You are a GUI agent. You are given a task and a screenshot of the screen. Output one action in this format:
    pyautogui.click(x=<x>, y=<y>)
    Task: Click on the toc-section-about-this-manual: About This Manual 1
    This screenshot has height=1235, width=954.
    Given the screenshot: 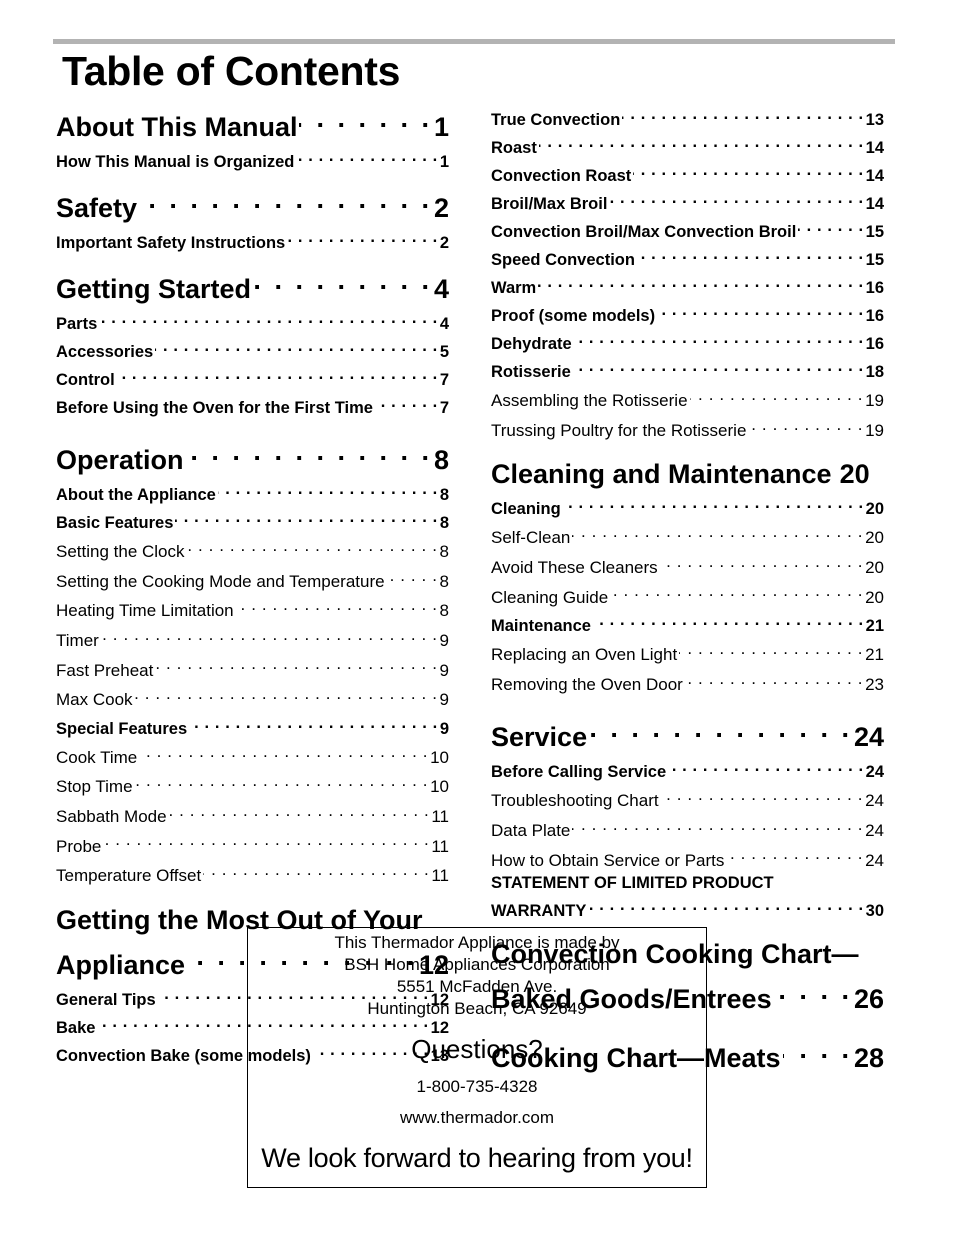 What is the action you would take?
    pyautogui.click(x=252, y=122)
    